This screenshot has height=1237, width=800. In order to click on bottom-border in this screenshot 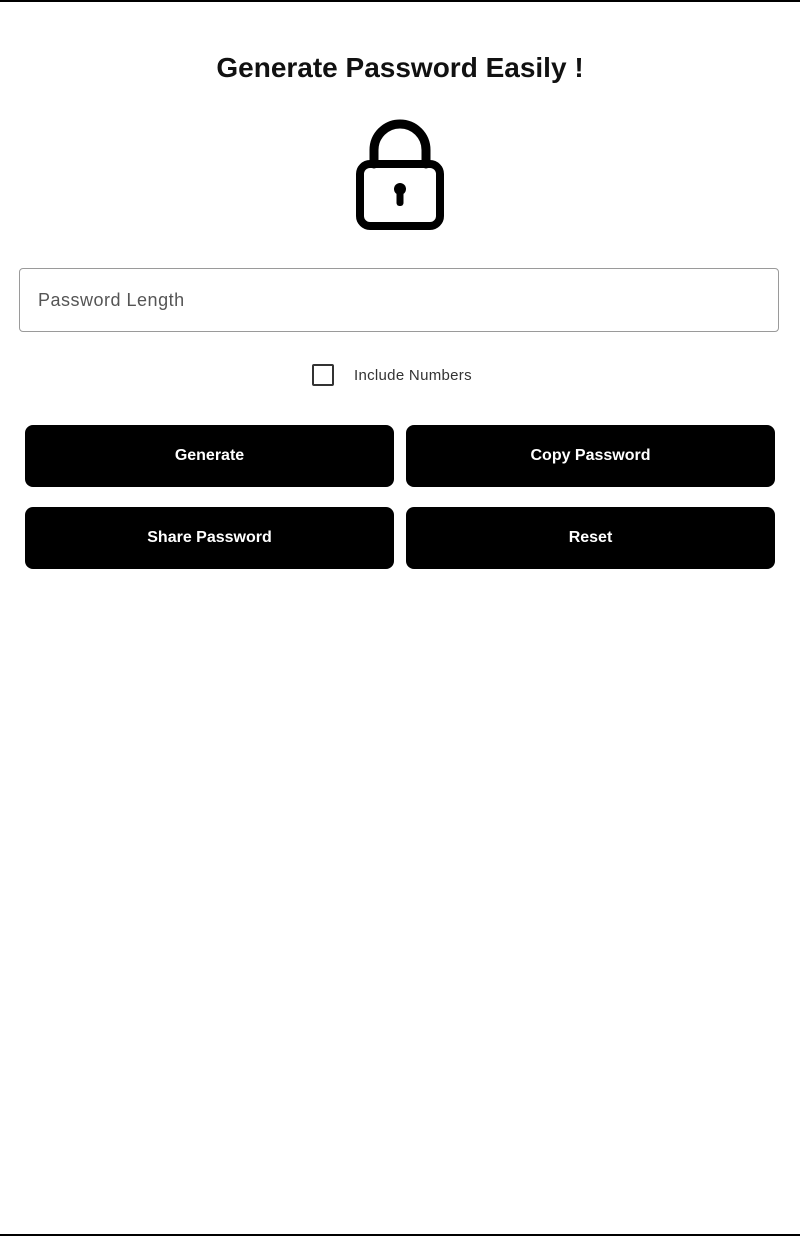, I will do `click(400, 1235)`.